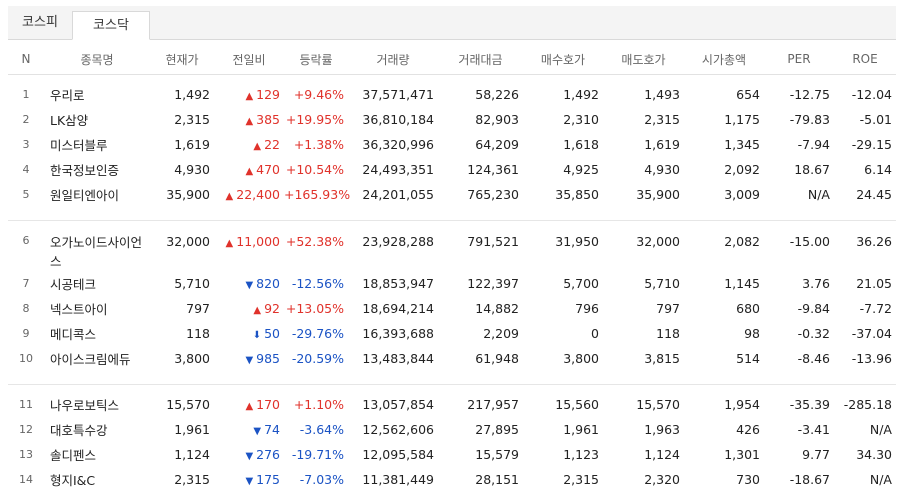 The height and width of the screenshot is (492, 911). Describe the element at coordinates (97, 59) in the screenshot. I see `col-header-name: 종목명` at that location.